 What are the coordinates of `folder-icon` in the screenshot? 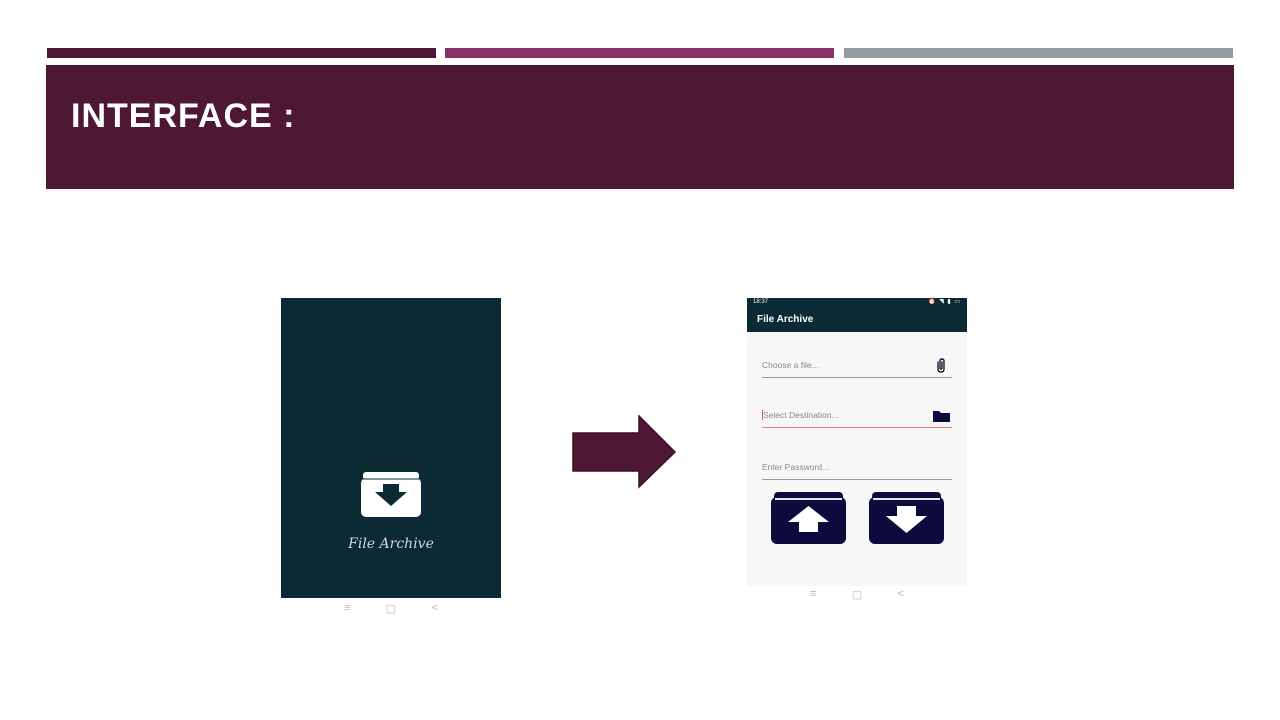 It's located at (941, 416).